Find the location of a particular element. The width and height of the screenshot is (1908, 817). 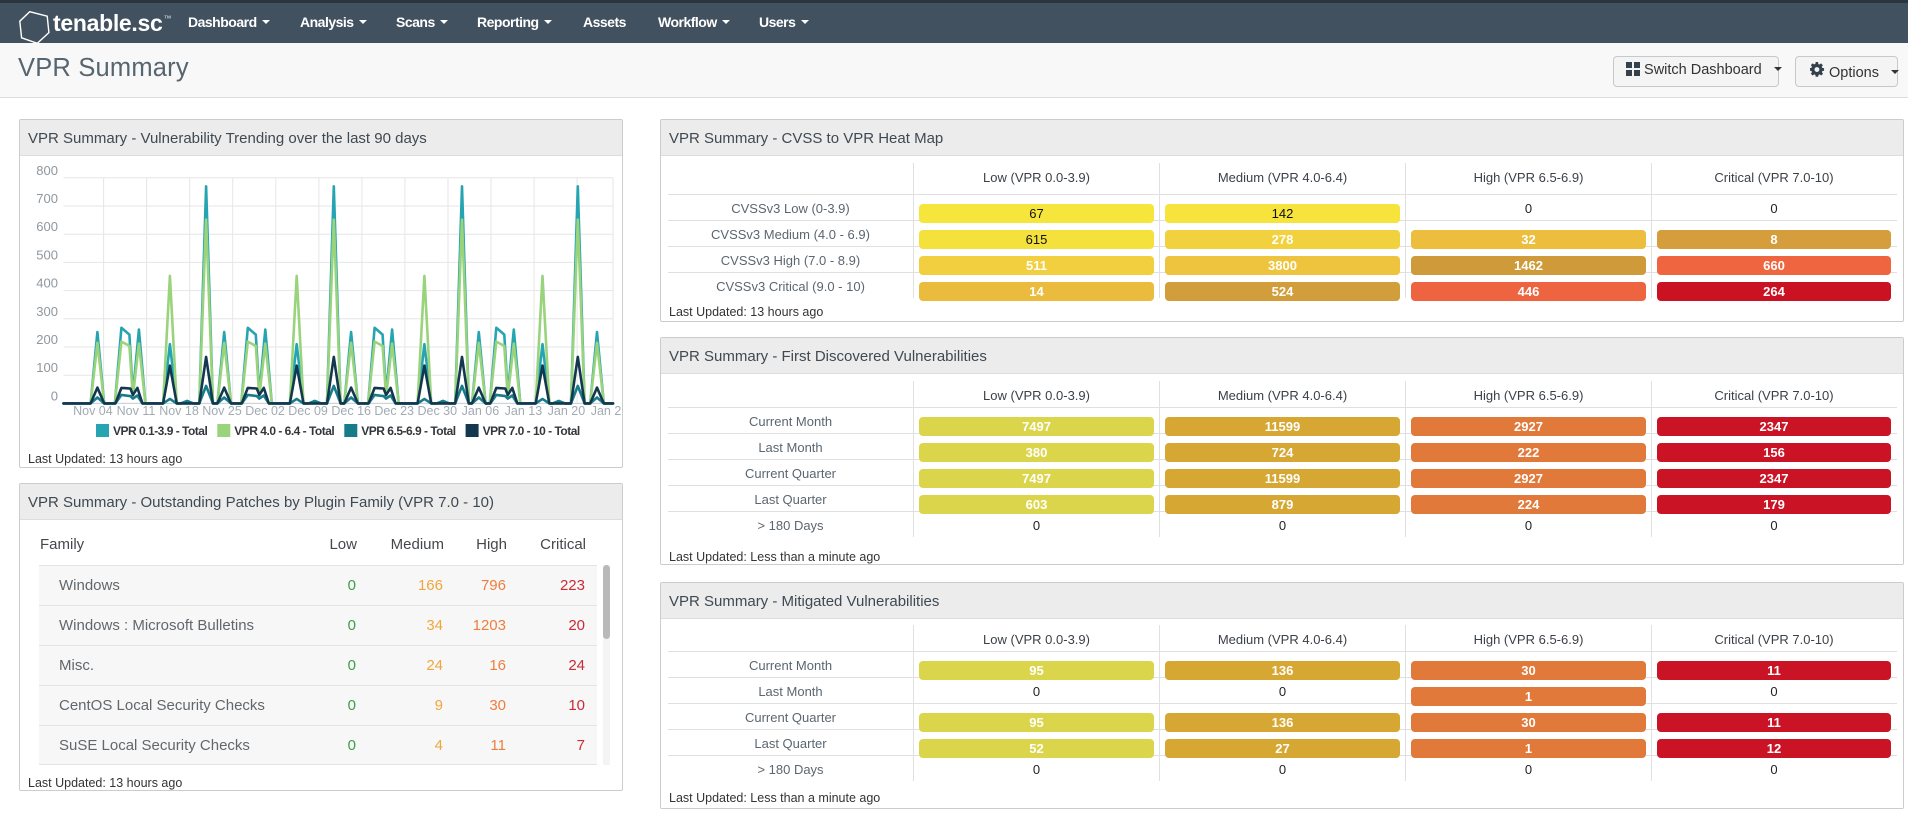

svg-text: 600 is located at coordinates (47, 226).